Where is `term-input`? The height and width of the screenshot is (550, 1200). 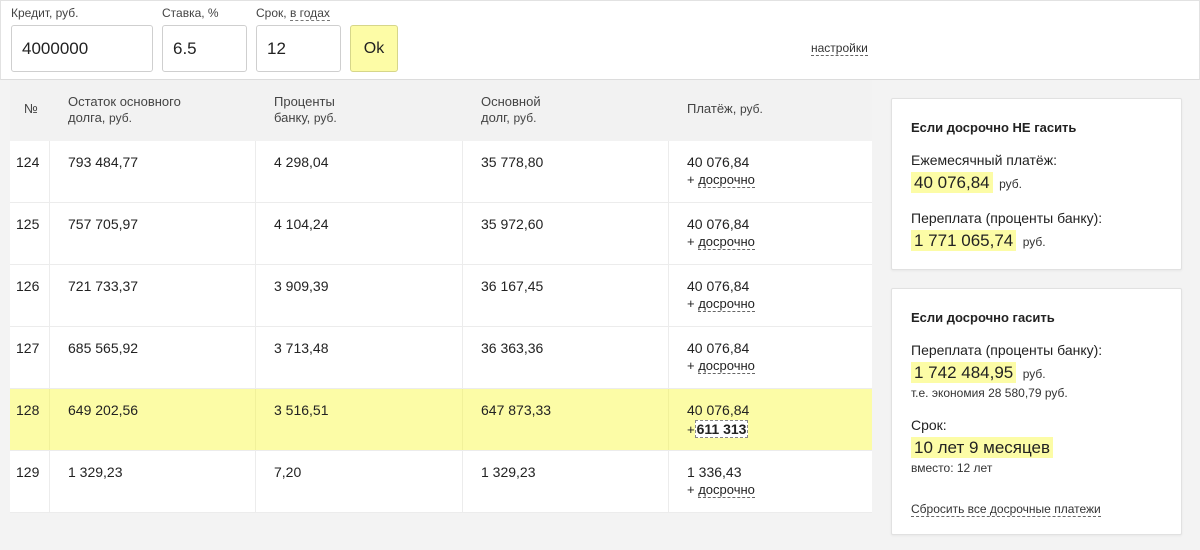 term-input is located at coordinates (298, 48).